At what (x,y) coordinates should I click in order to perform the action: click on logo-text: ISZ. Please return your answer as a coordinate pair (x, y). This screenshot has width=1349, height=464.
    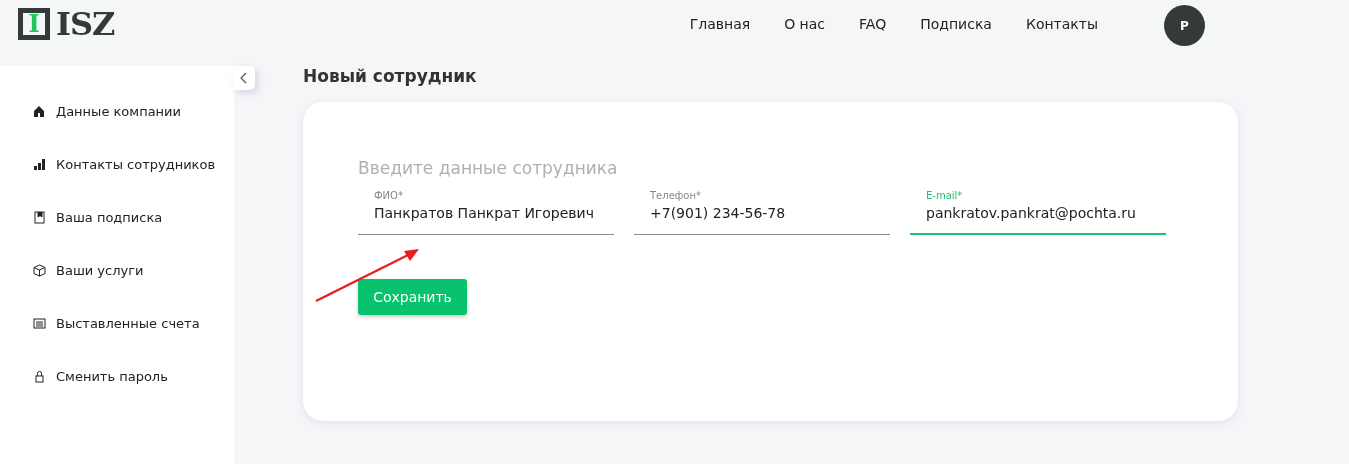
    Looking at the image, I should click on (85, 24).